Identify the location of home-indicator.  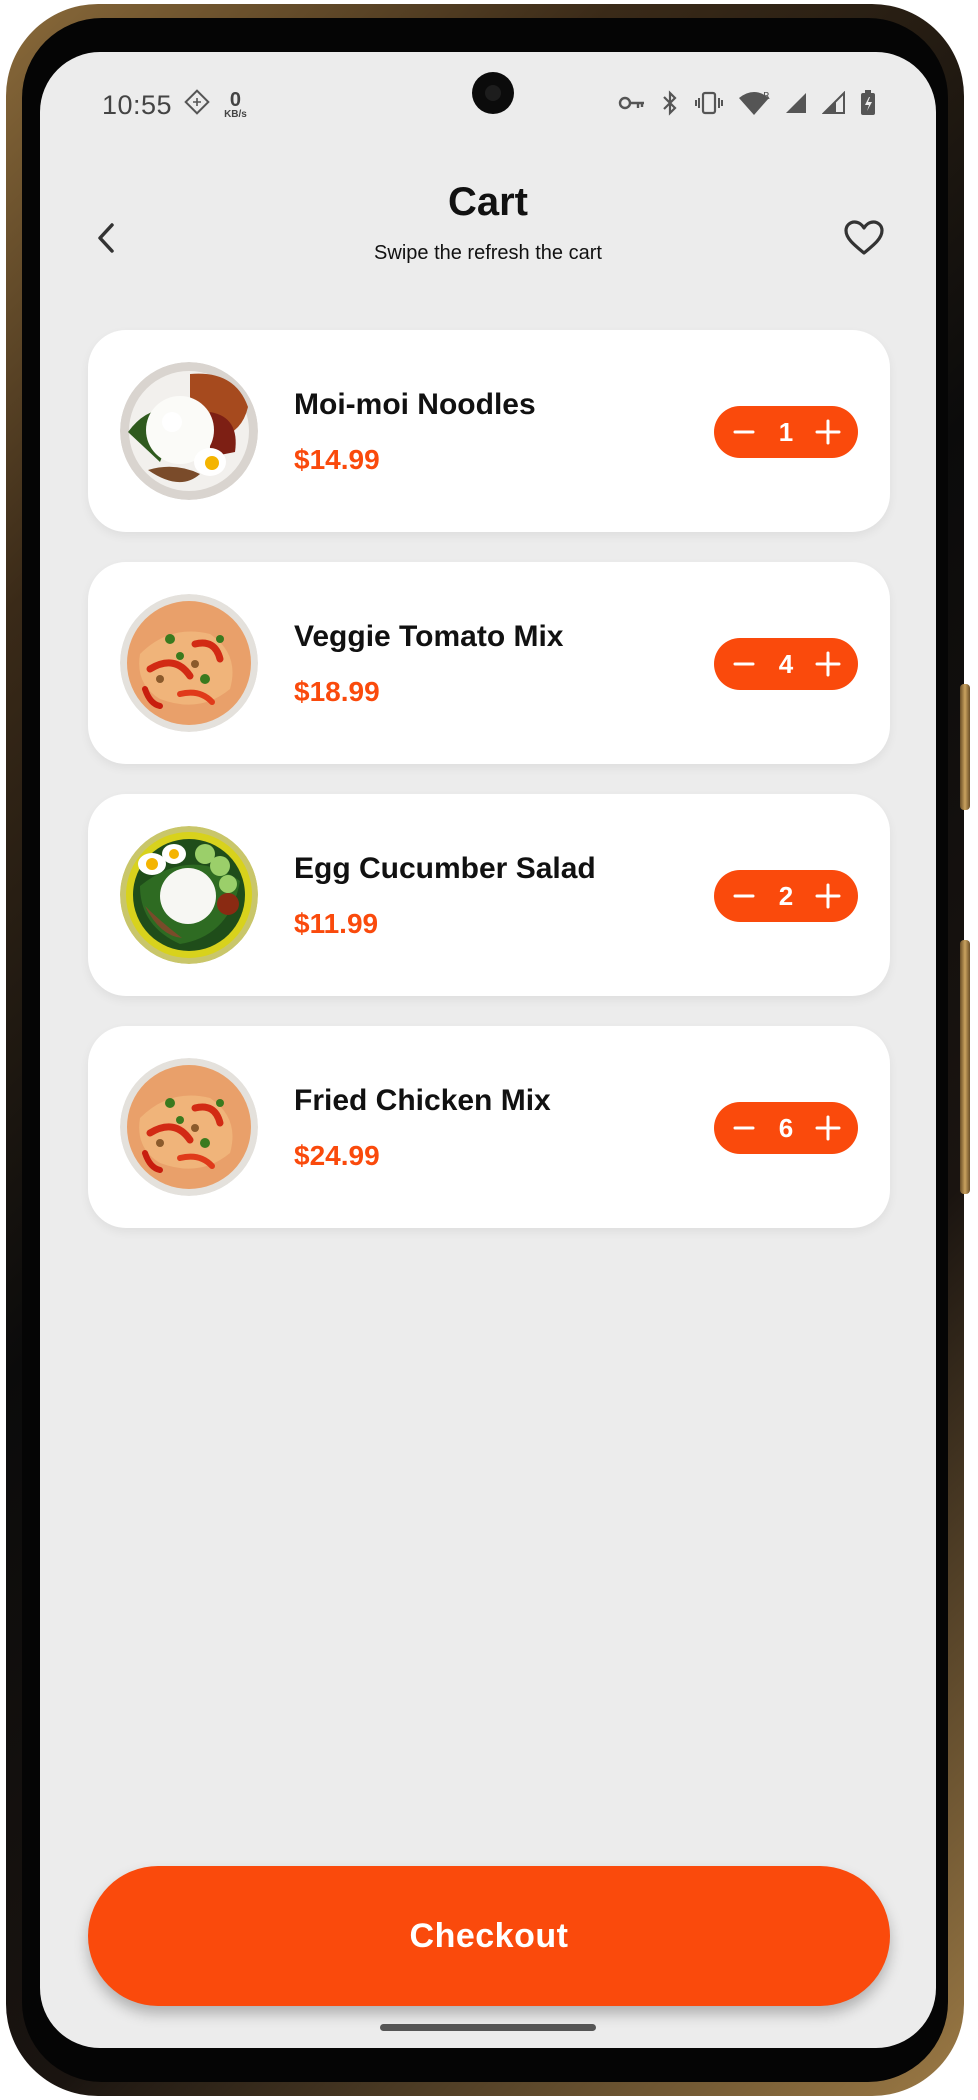
(488, 2027).